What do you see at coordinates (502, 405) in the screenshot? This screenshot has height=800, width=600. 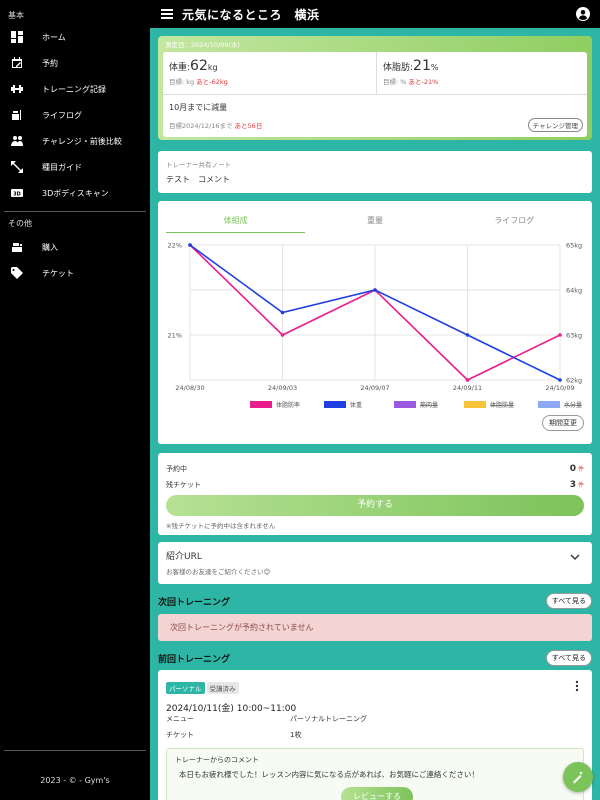 I see `chart-legend-label: 体脂肪量` at bounding box center [502, 405].